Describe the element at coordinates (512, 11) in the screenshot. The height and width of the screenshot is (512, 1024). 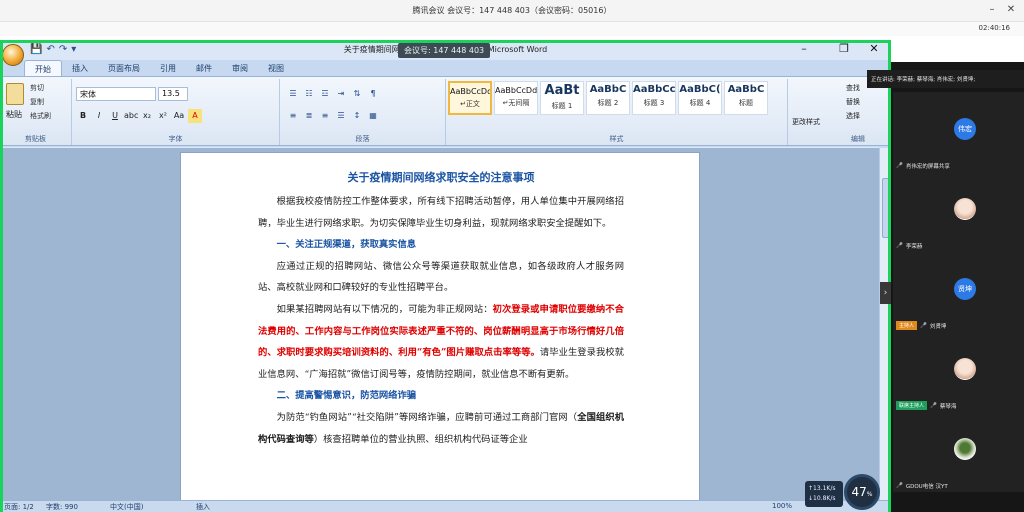
I see `meeting-top-bar: 腾讯会议 会议号：147 448 403（会议密码：05016） – ✕` at that location.